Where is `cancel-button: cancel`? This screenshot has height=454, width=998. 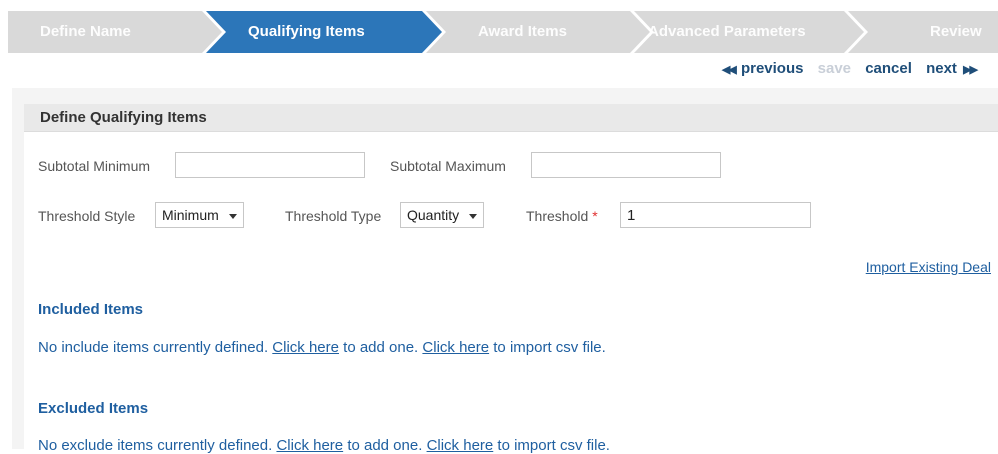
cancel-button: cancel is located at coordinates (888, 68).